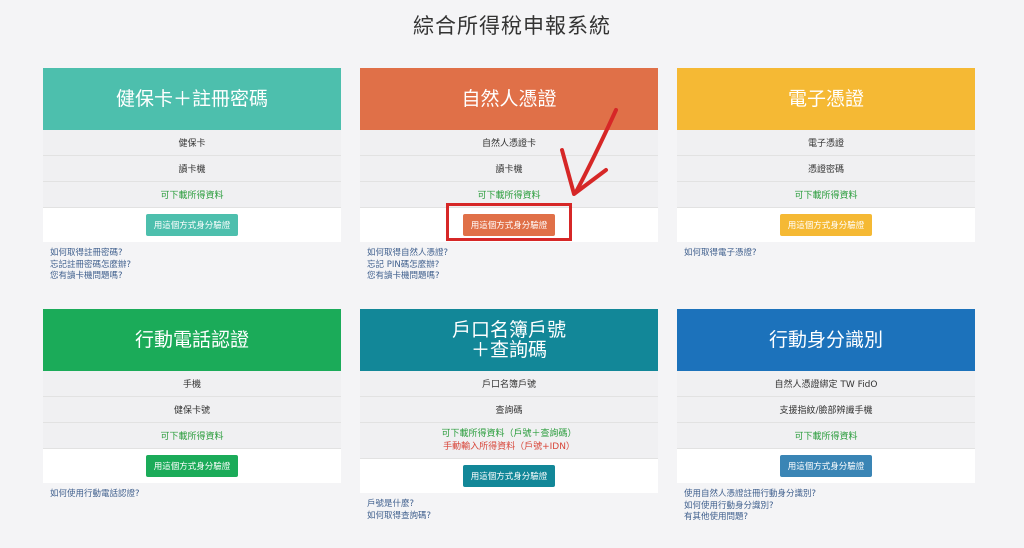  I want to click on requirement-row: 查詢碼, so click(509, 410).